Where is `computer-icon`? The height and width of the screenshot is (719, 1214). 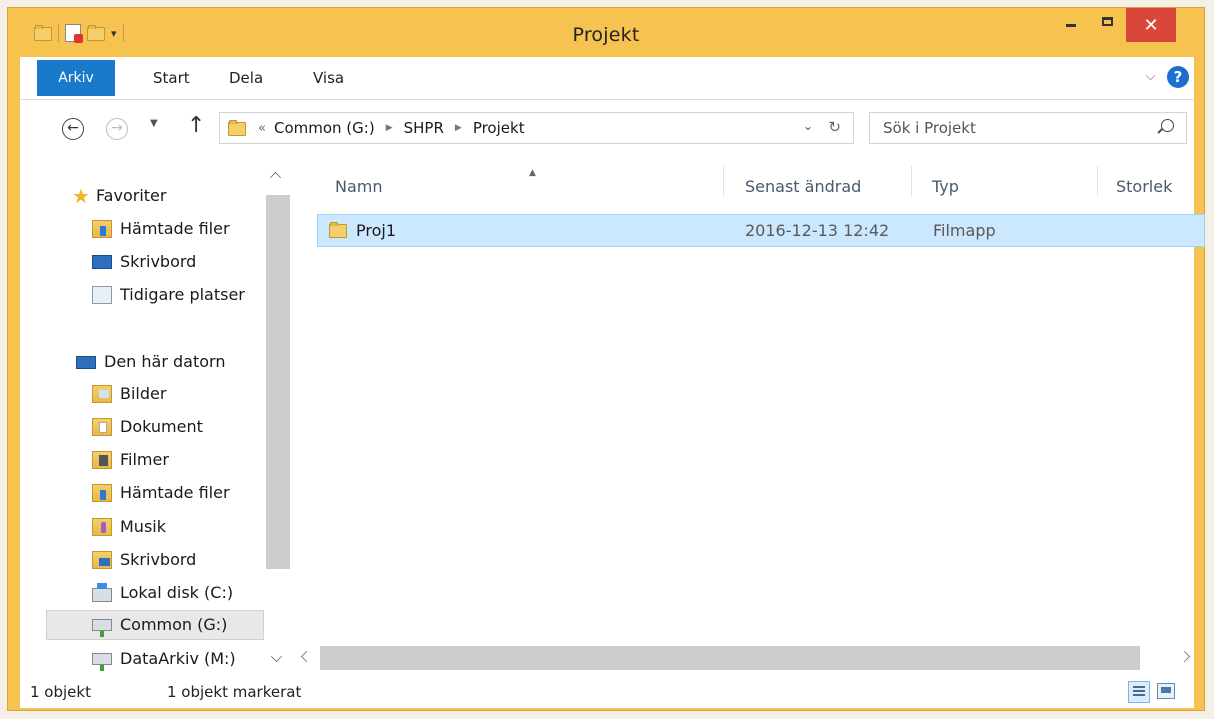 computer-icon is located at coordinates (86, 362).